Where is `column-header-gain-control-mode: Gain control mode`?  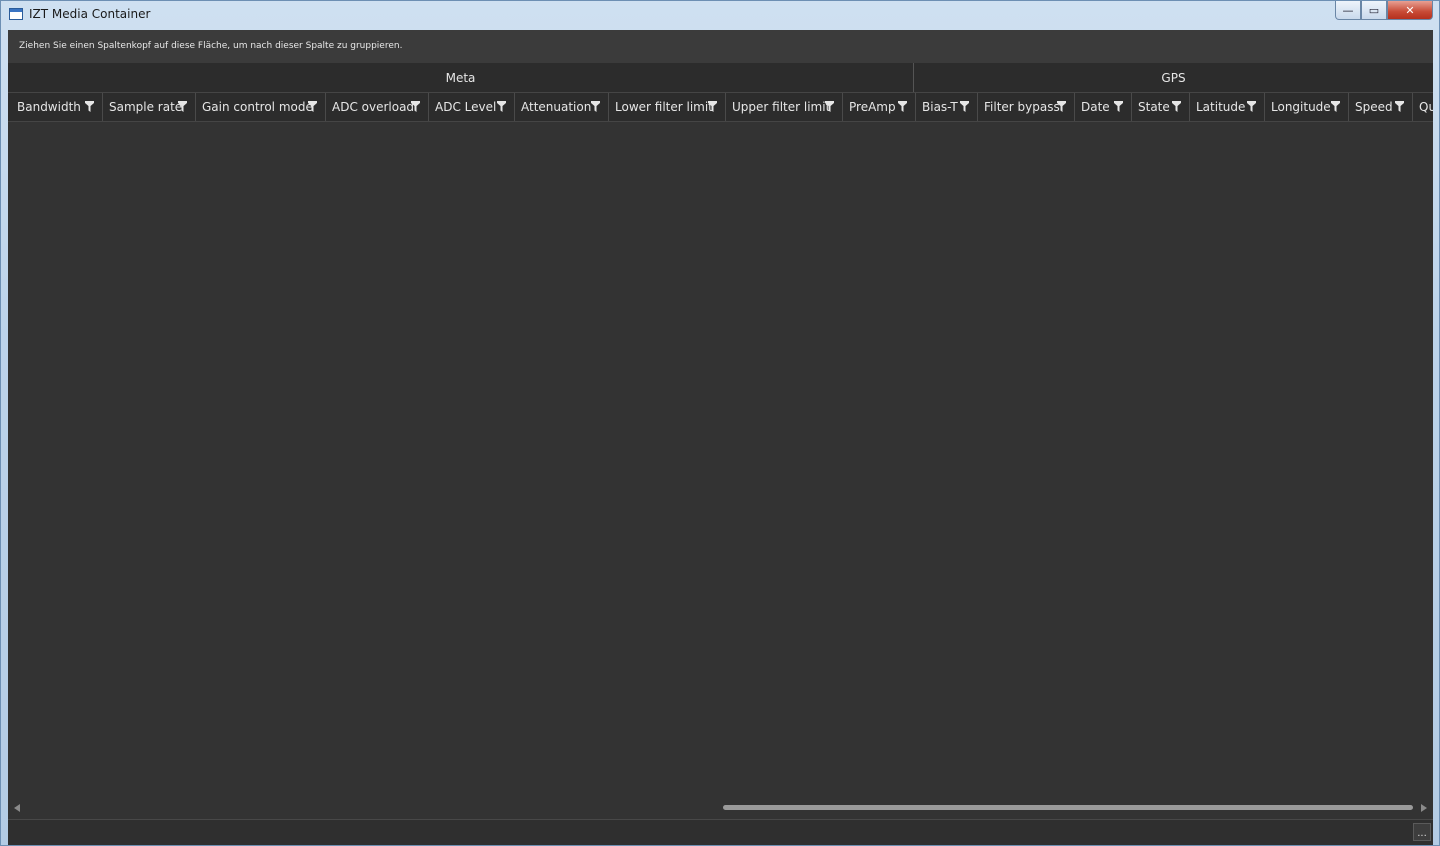
column-header-gain-control-mode: Gain control mode is located at coordinates (261, 107).